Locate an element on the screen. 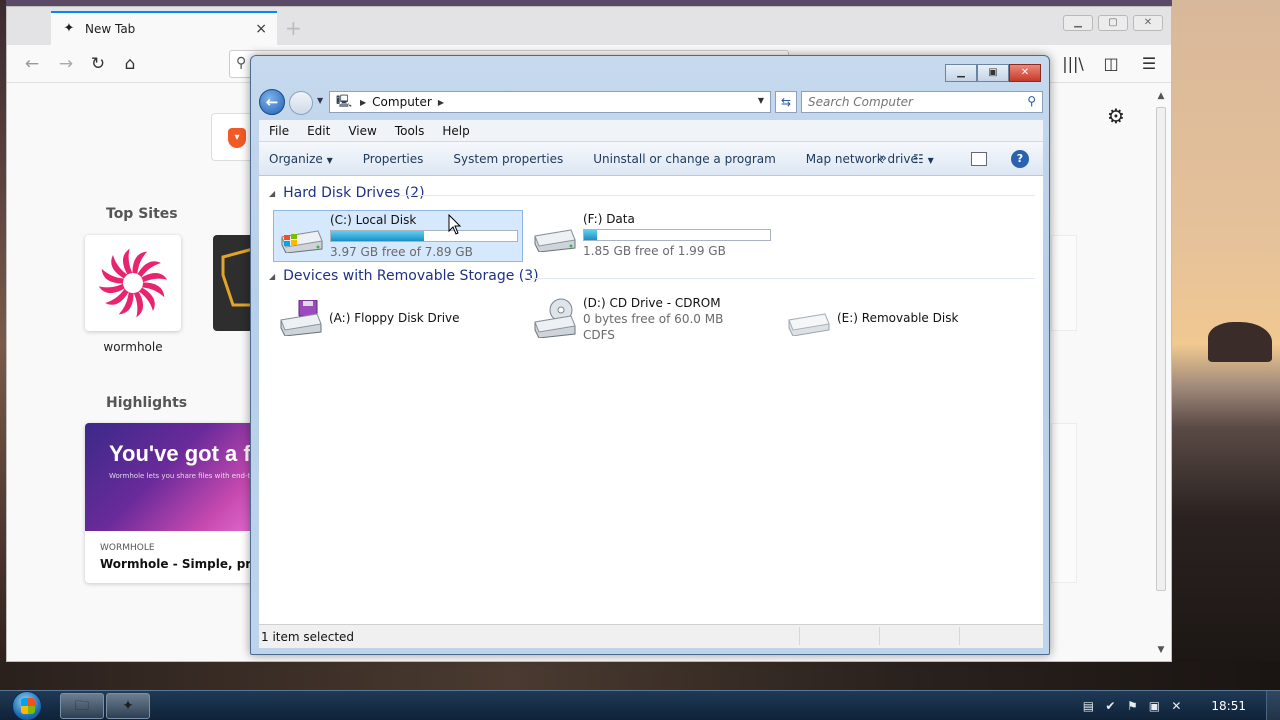 This screenshot has height=720, width=1280. hamburger-menu-icon: ☰ is located at coordinates (1149, 64).